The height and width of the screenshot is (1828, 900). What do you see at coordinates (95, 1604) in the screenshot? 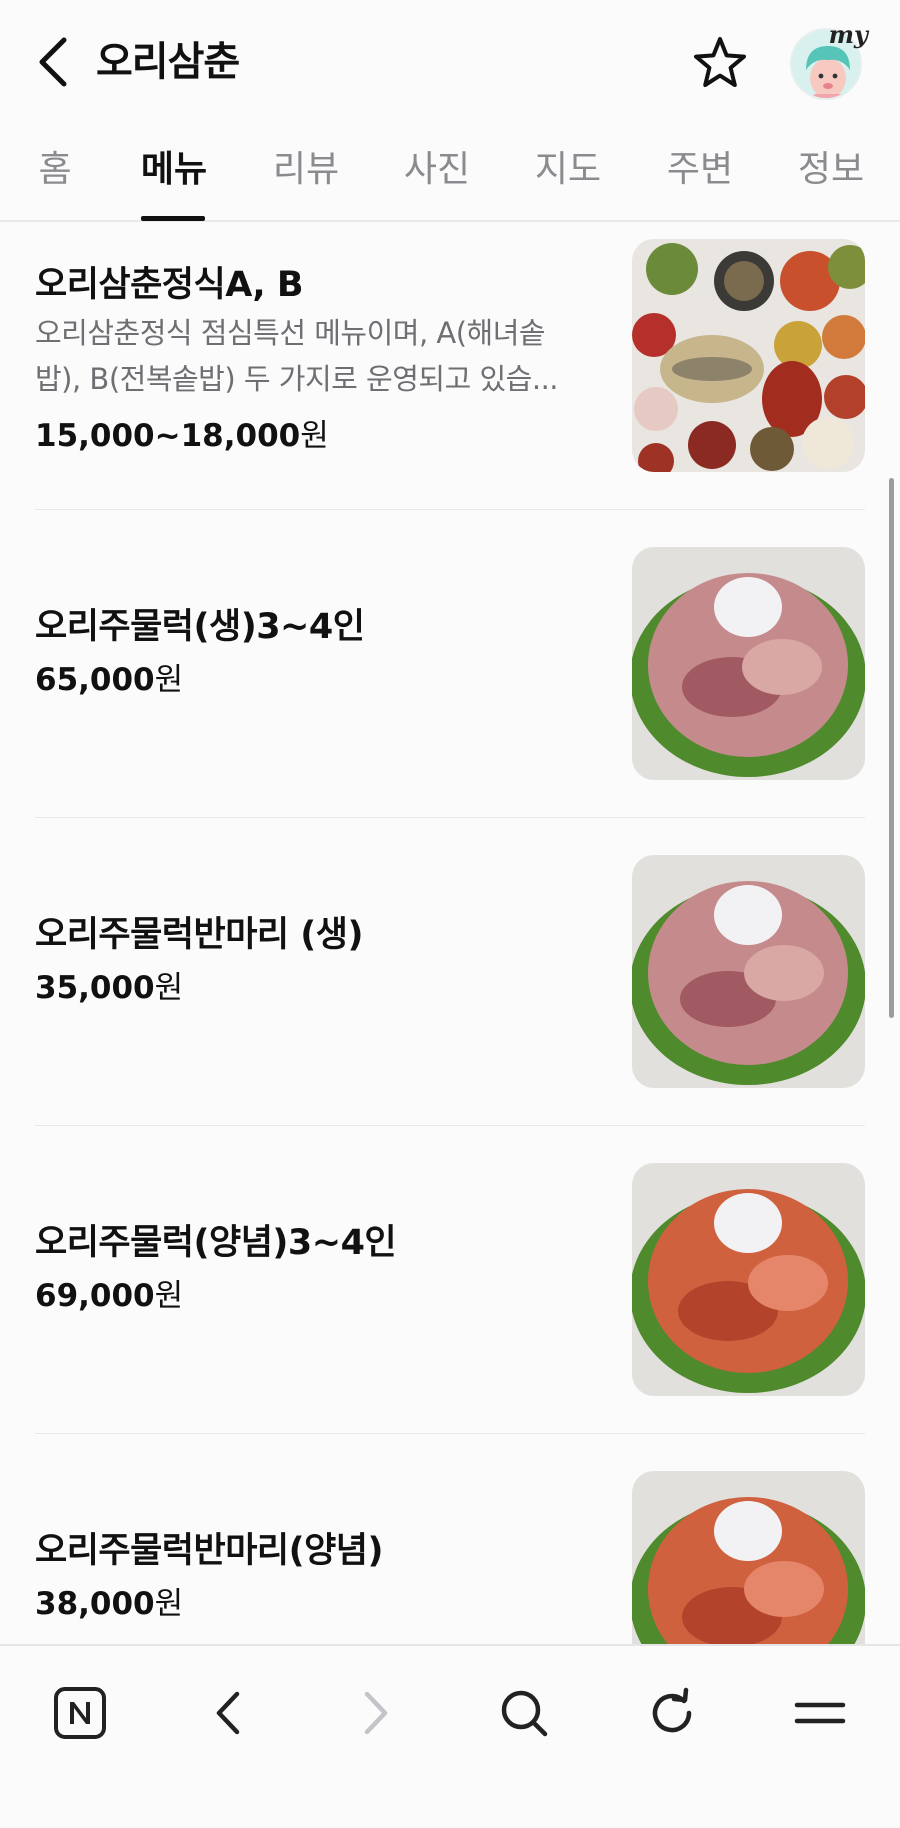
I see `price-value: 38,000` at bounding box center [95, 1604].